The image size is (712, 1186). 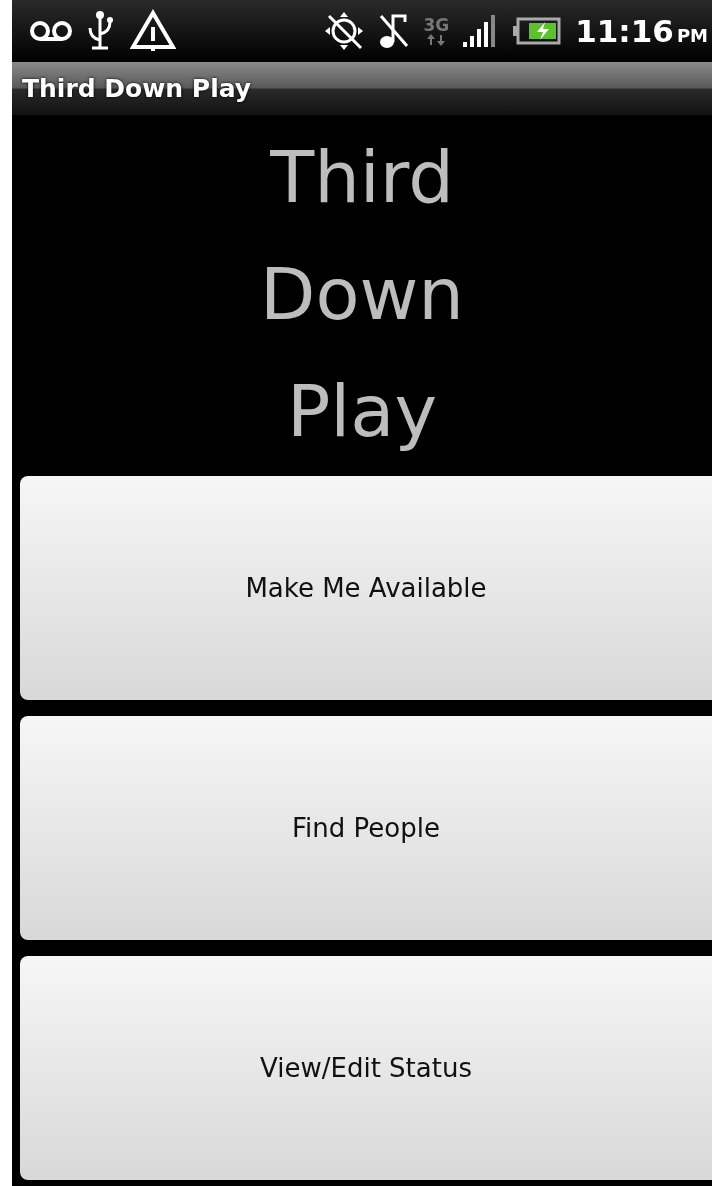 What do you see at coordinates (624, 31) in the screenshot?
I see `clock-time: 11:16` at bounding box center [624, 31].